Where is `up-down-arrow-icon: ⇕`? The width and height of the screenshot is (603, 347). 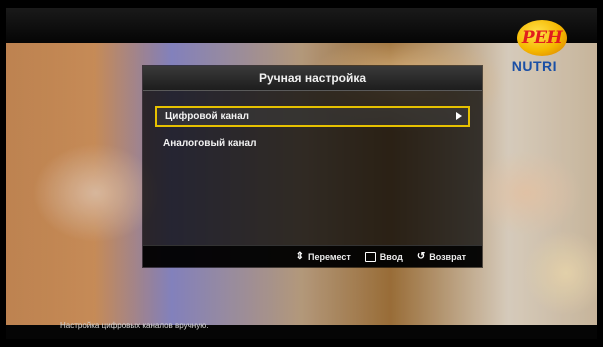
up-down-arrow-icon: ⇕ is located at coordinates (299, 256).